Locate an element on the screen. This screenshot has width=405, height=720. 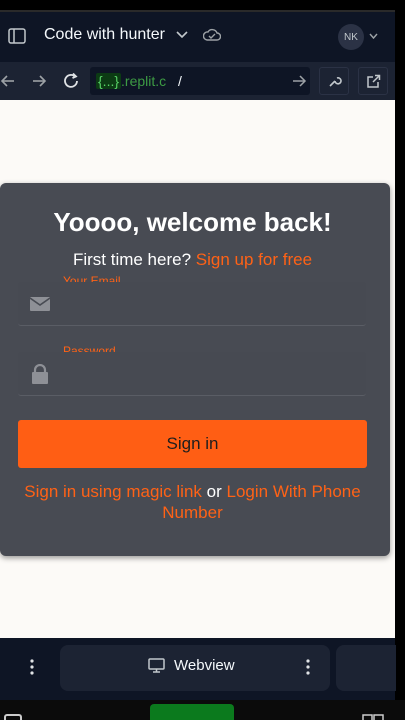
devtools-button is located at coordinates (334, 81).